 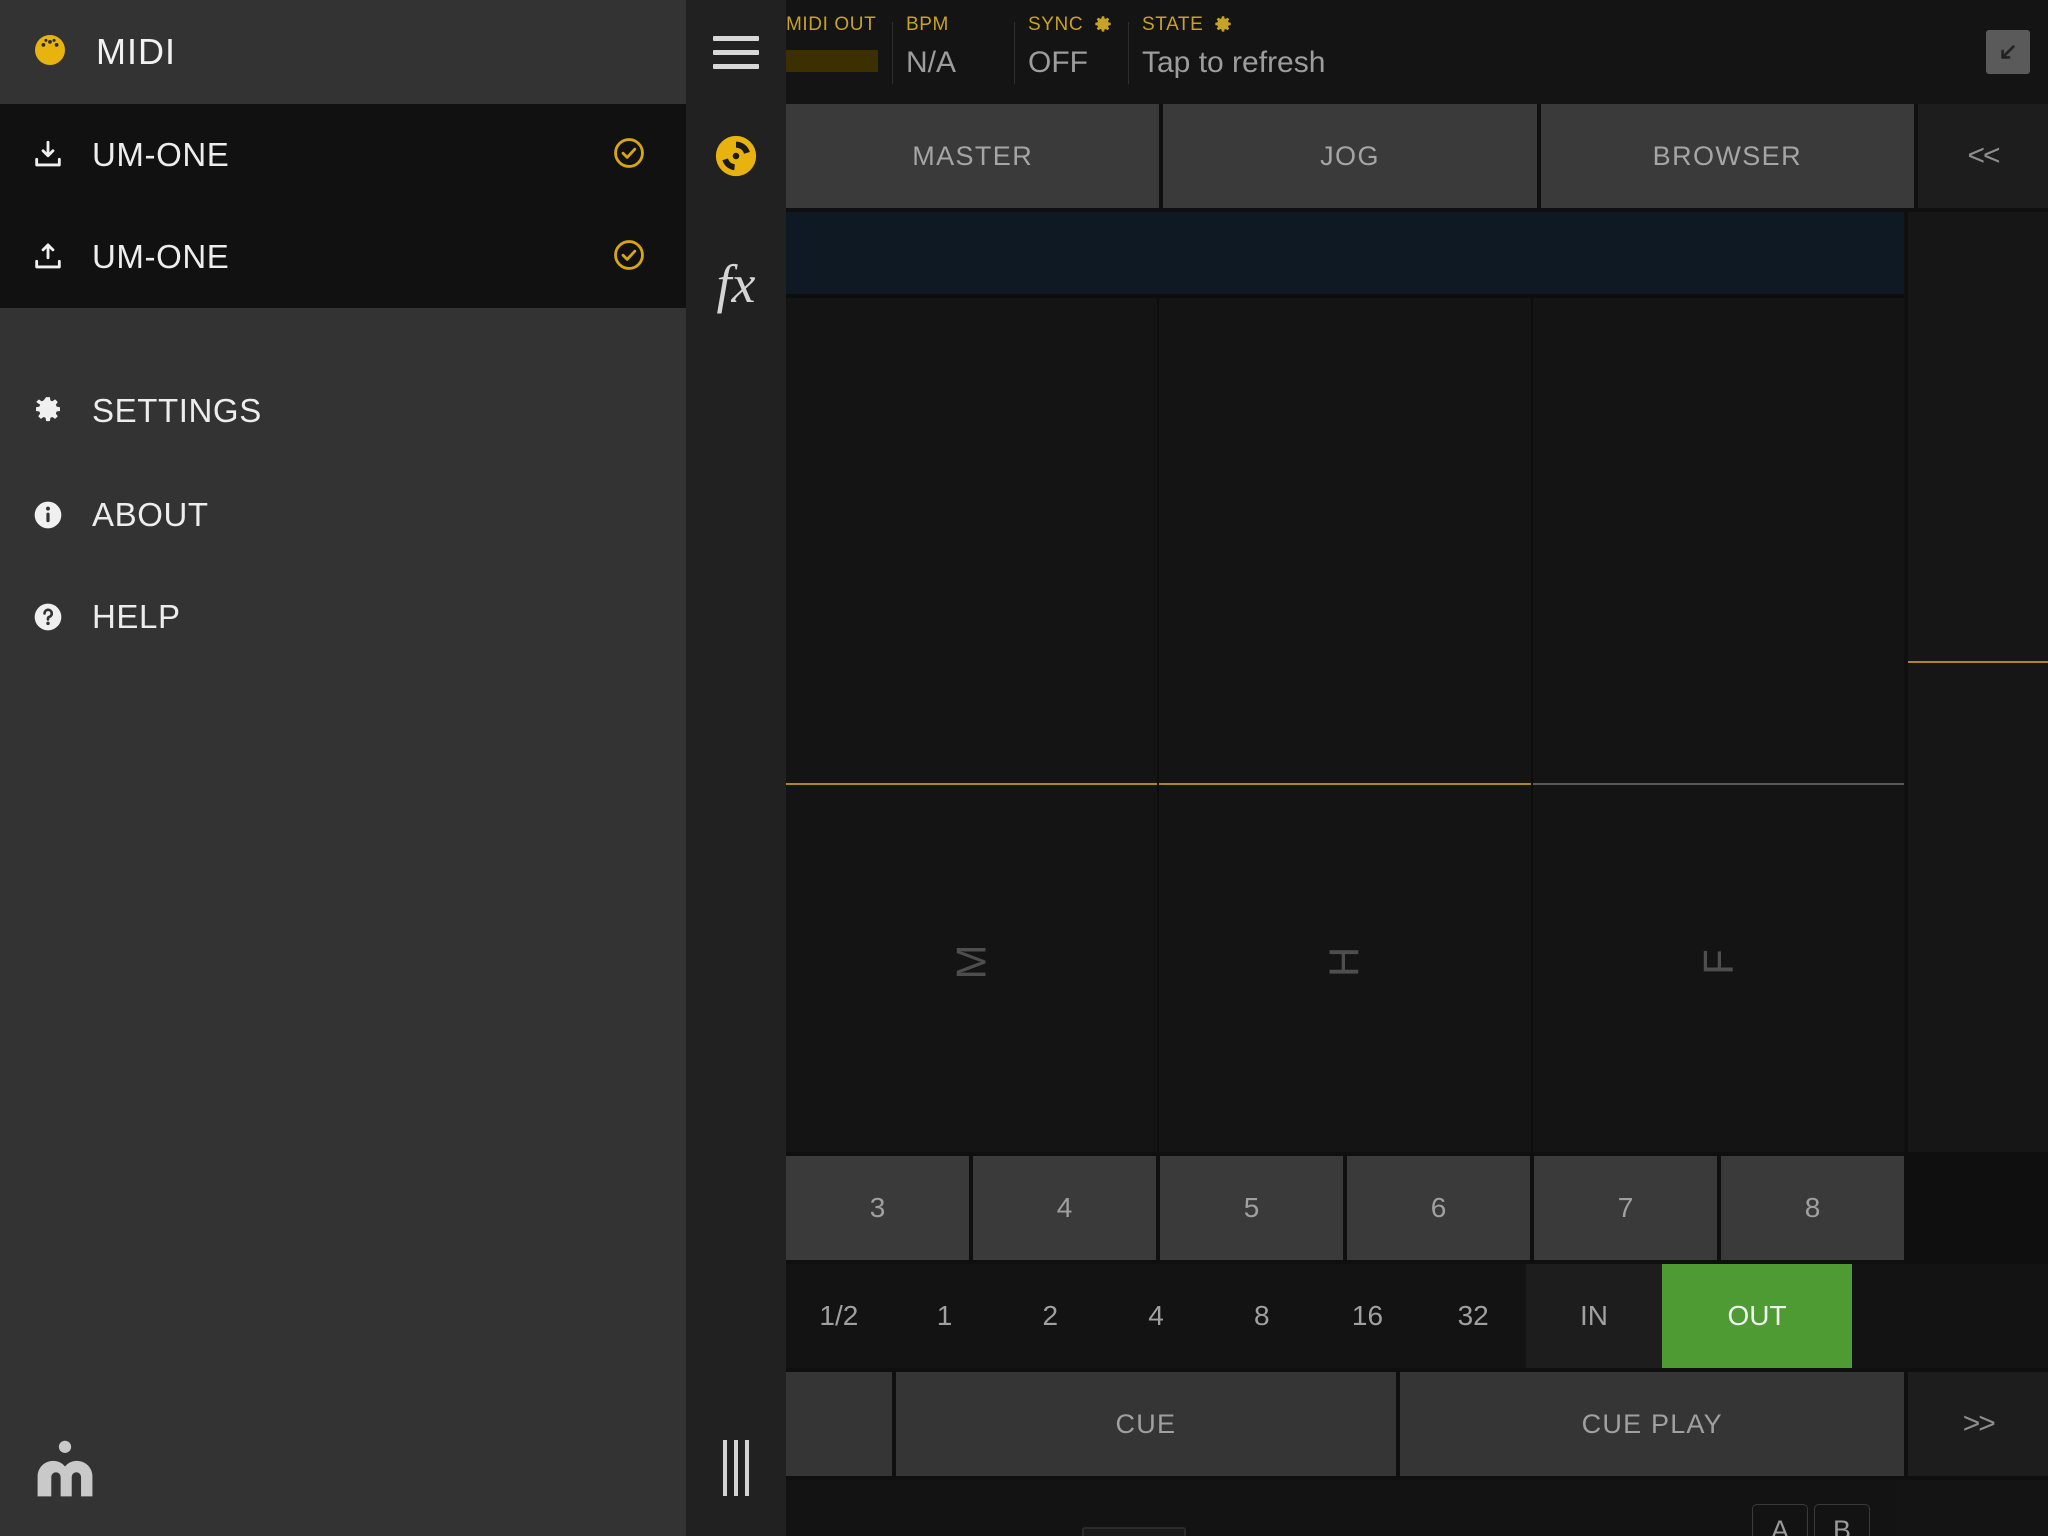 I want to click on hot-cue-7: 7, so click(x=1625, y=1208).